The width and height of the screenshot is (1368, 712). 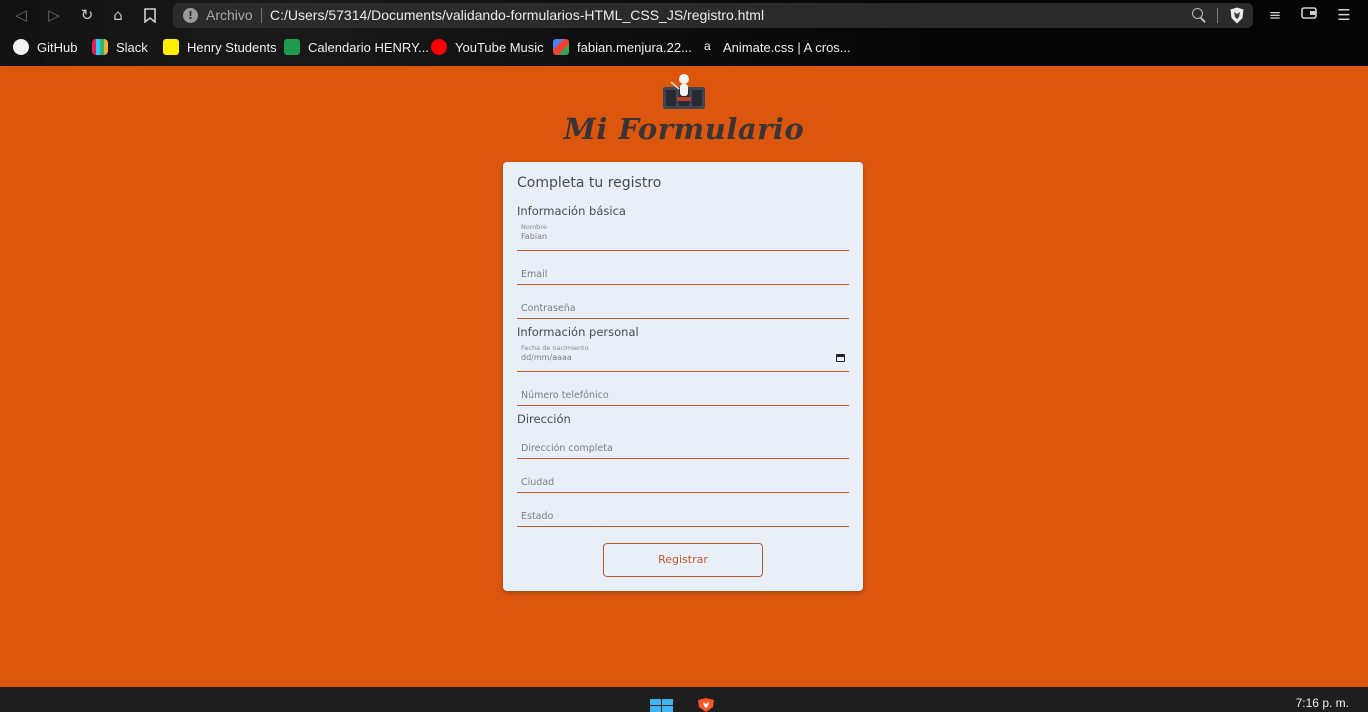 What do you see at coordinates (87, 15) in the screenshot?
I see `reload-button: ↻` at bounding box center [87, 15].